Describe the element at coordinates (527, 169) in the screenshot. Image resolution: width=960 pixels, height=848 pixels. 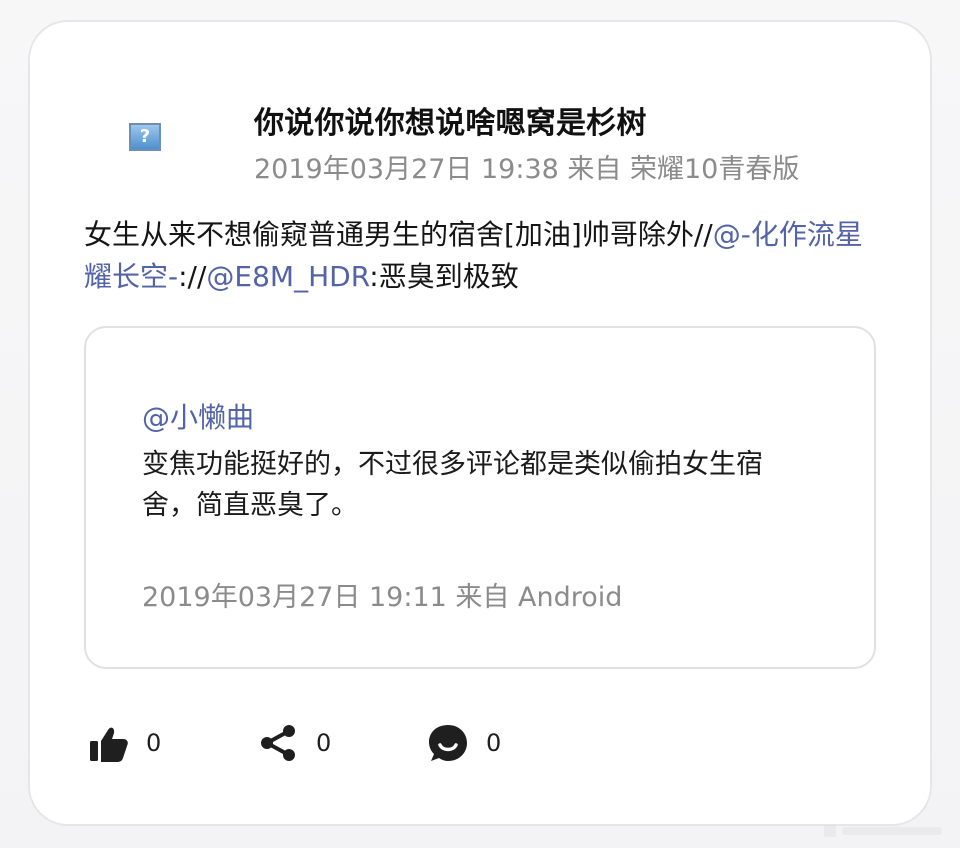
I see `post-meta: 2019年03月27日 19:38 来自 荣耀10青春版` at that location.